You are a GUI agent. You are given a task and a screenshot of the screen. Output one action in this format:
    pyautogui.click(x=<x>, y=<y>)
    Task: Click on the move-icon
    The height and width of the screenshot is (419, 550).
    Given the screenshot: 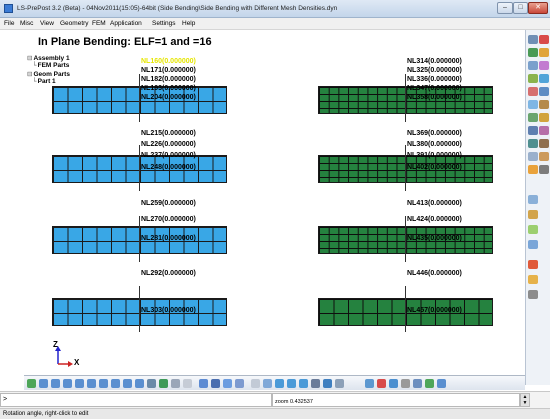 What is the action you would take?
    pyautogui.click(x=369, y=383)
    